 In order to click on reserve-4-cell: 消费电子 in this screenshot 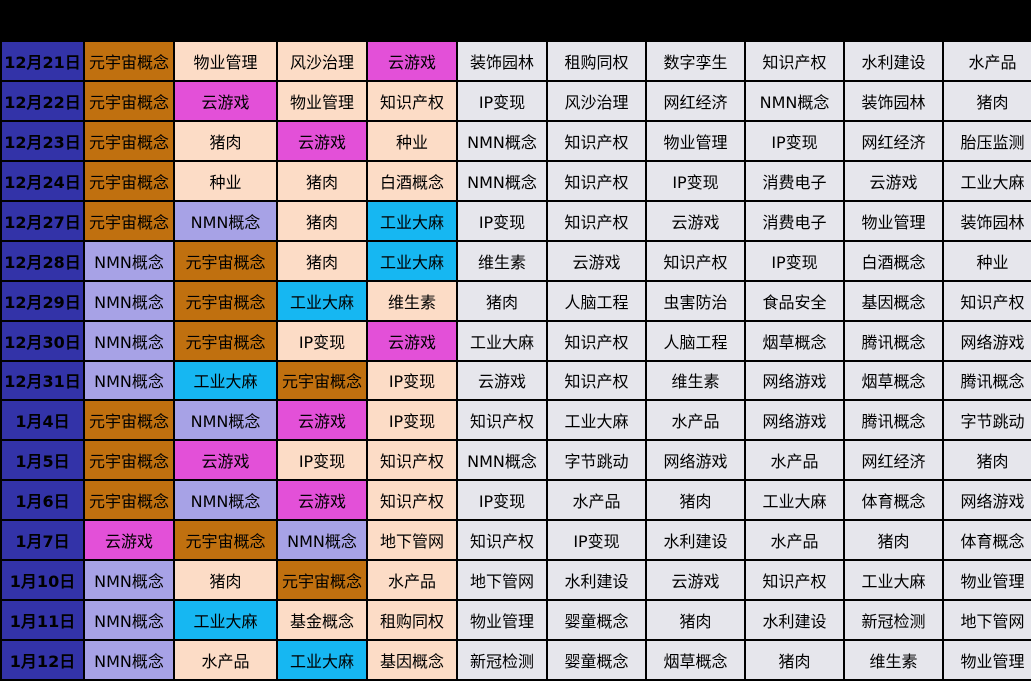, I will do `click(794, 220)`.